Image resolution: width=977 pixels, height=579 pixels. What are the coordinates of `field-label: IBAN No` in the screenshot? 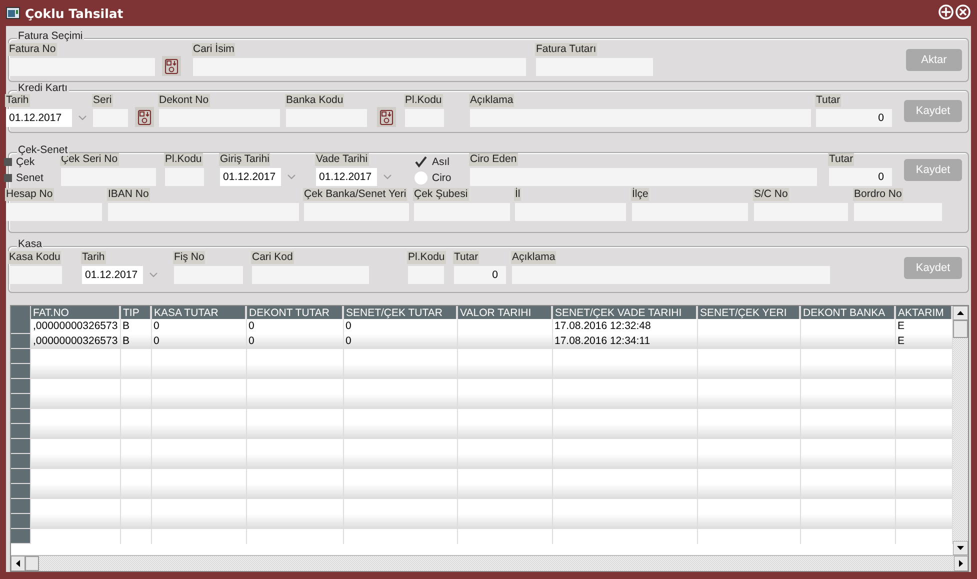 It's located at (128, 194).